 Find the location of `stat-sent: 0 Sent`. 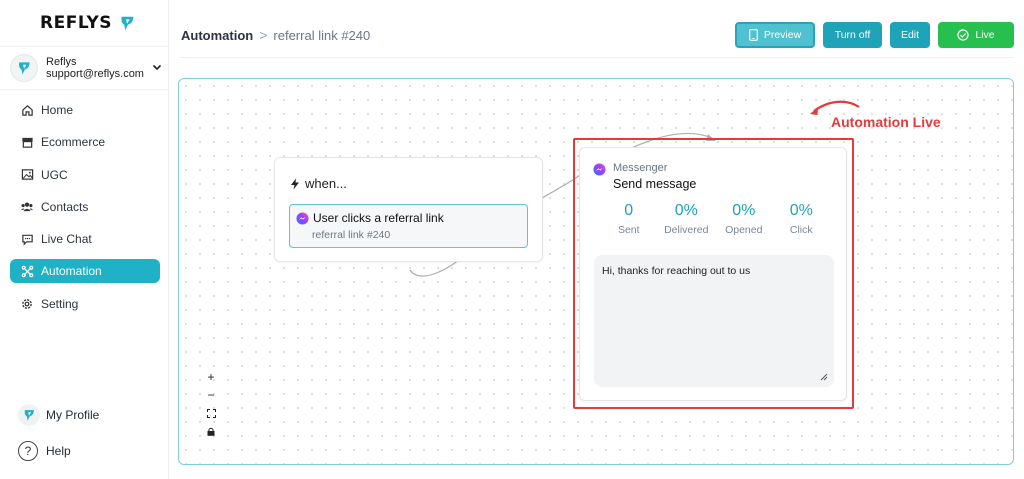

stat-sent: 0 Sent is located at coordinates (629, 219).